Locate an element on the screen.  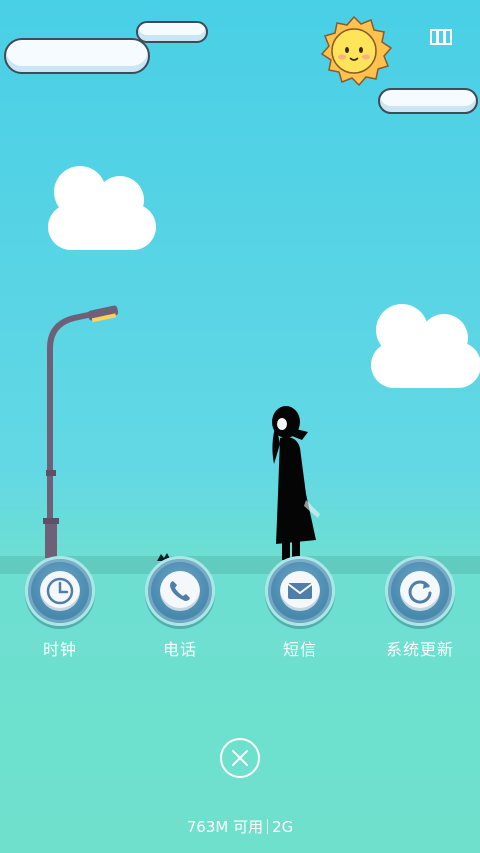
system-update-button is located at coordinates (420, 591).